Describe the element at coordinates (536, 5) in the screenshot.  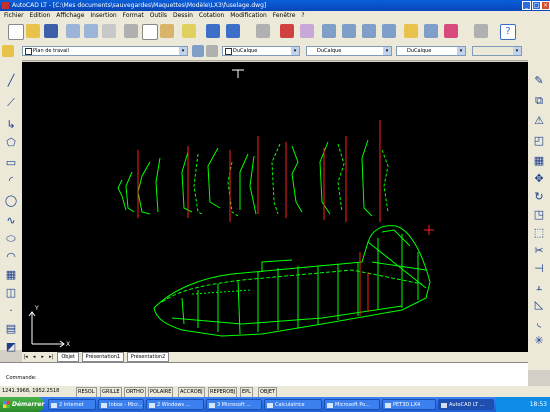
I see `maximize-button: □` at that location.